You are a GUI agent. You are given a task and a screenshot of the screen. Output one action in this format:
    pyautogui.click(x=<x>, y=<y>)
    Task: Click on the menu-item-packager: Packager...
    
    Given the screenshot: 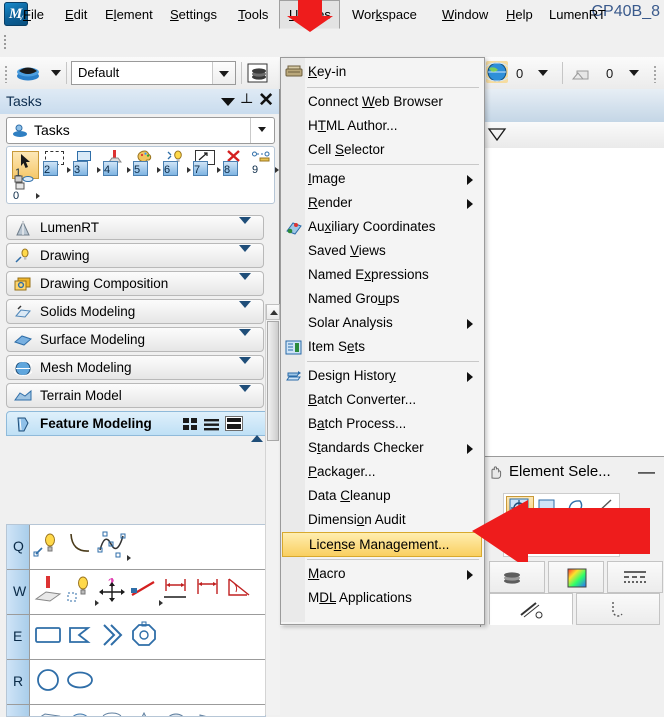 What is the action you would take?
    pyautogui.click(x=382, y=472)
    